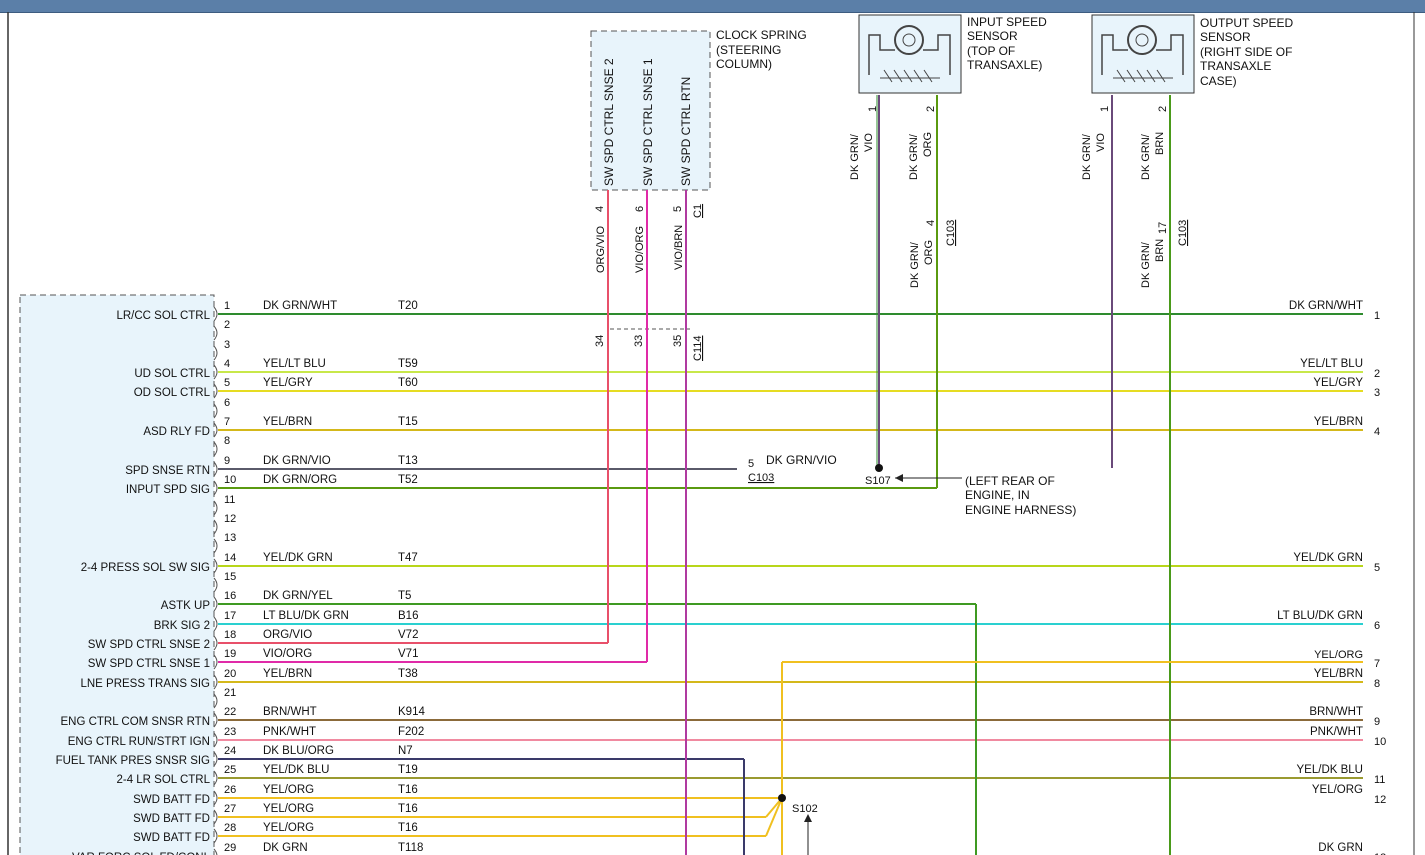  Describe the element at coordinates (879, 468) in the screenshot. I see `splice-s107-dot` at that location.